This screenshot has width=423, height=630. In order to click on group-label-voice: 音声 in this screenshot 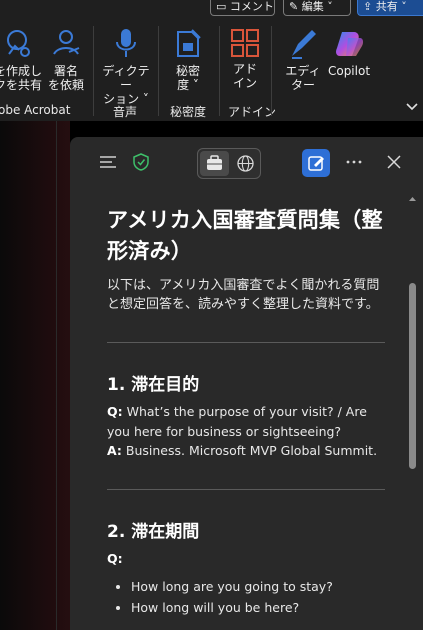, I will do `click(125, 112)`.